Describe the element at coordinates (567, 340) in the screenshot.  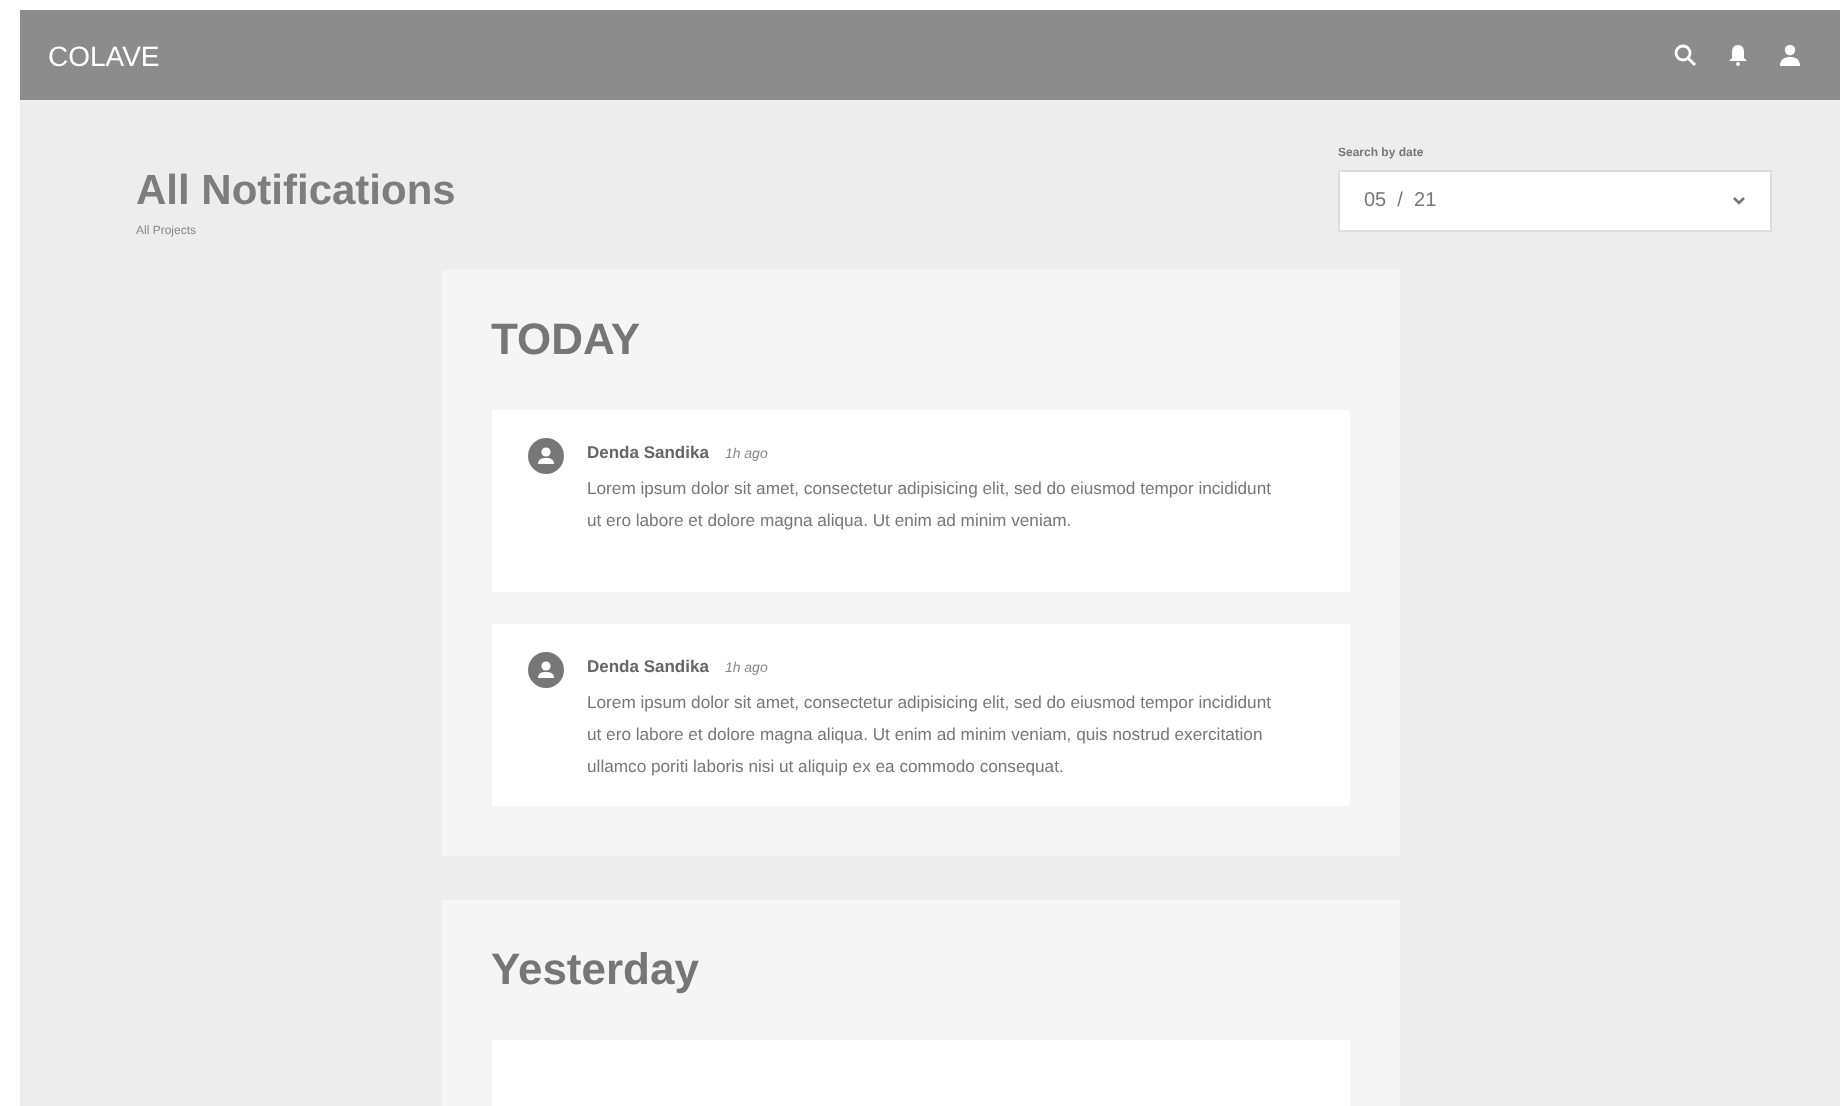
I see `section-title: TODAY` at that location.